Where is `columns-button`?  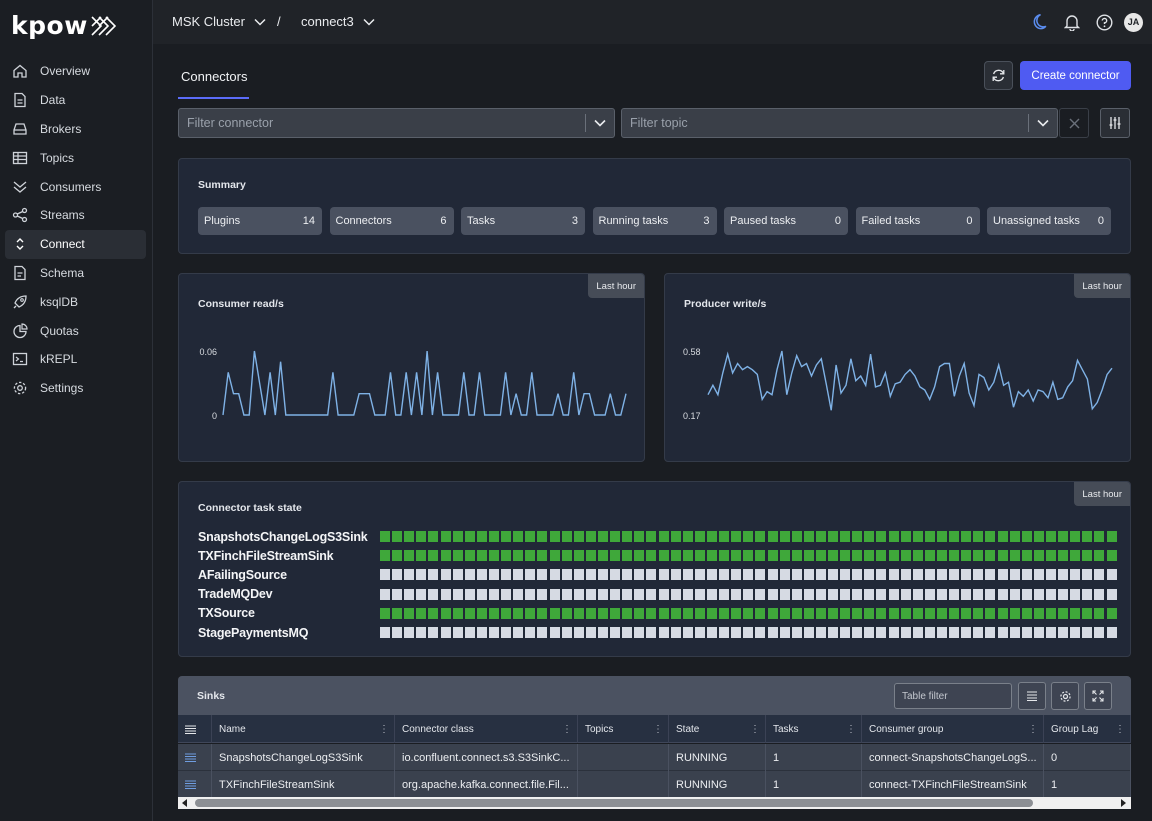 columns-button is located at coordinates (1032, 696).